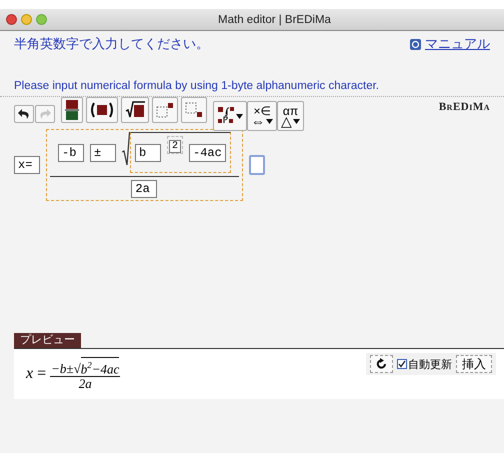  Describe the element at coordinates (430, 365) in the screenshot. I see `checkbox-label: 自動更新` at that location.